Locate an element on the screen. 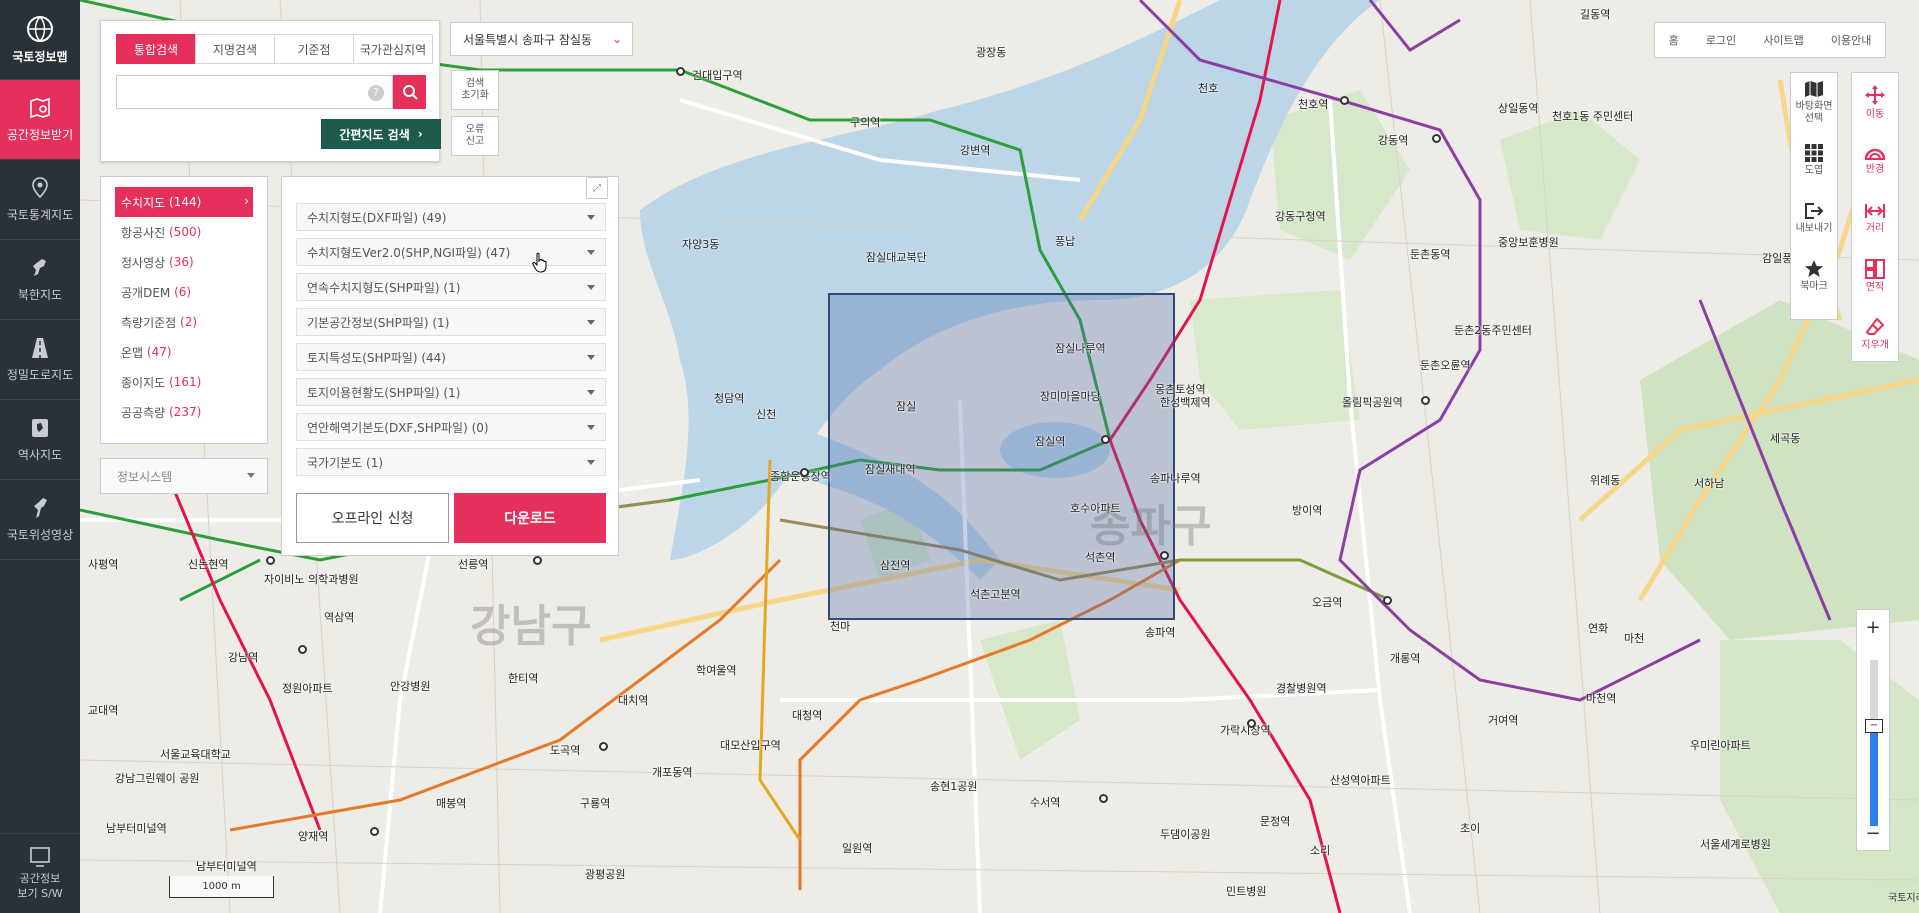 The height and width of the screenshot is (913, 1919). place-label: 위례동 is located at coordinates (1605, 480).